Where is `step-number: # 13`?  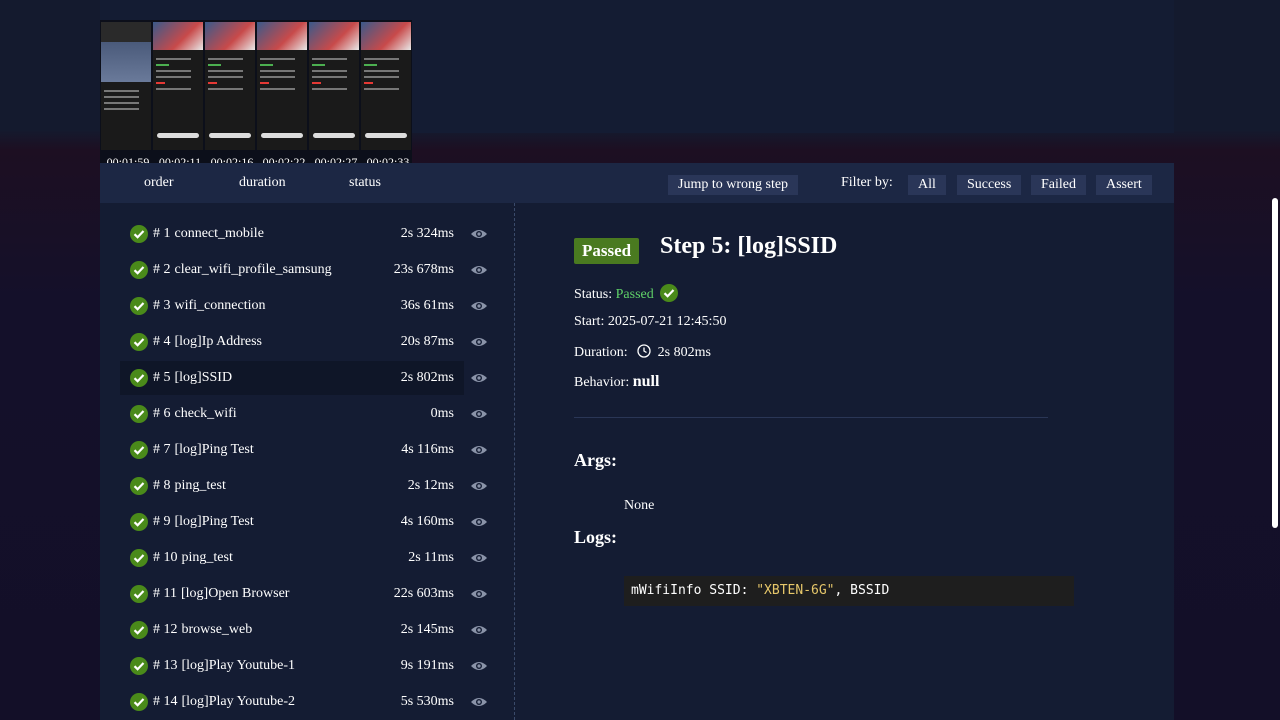 step-number: # 13 is located at coordinates (165, 665).